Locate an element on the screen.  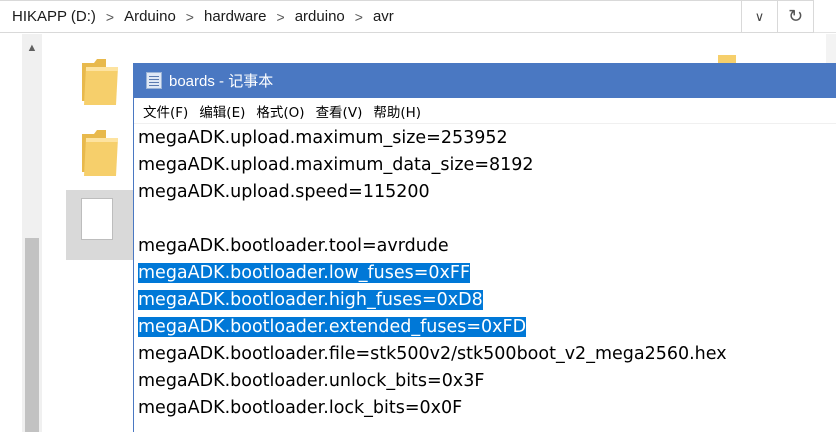
text-file-icon is located at coordinates (97, 219).